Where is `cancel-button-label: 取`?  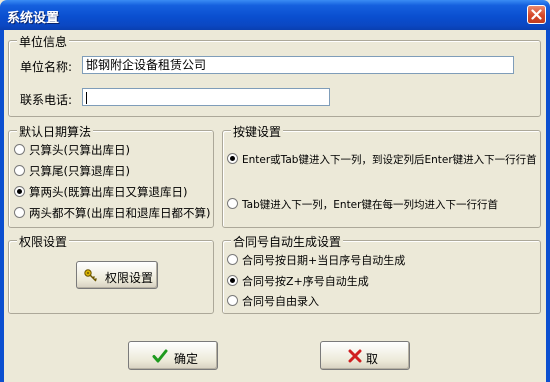 cancel-button-label: 取 is located at coordinates (372, 359).